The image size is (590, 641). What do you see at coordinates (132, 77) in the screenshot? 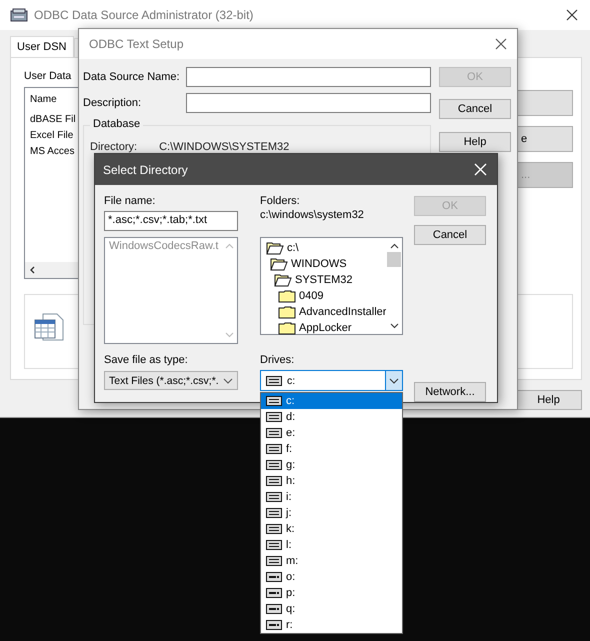
I see `field-label: Data Source Name:` at bounding box center [132, 77].